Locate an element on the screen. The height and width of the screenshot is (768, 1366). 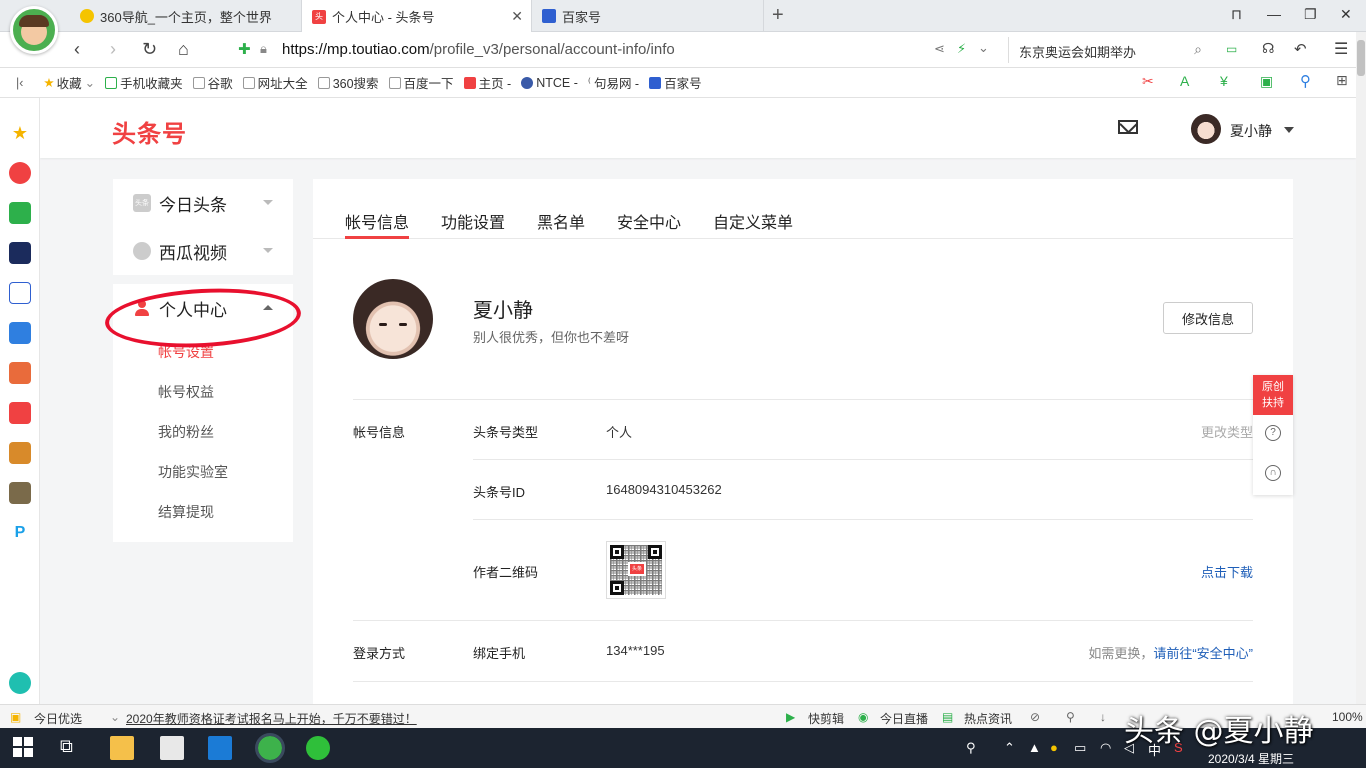
wifi-icon: ◠ is located at coordinates (1105, 748).